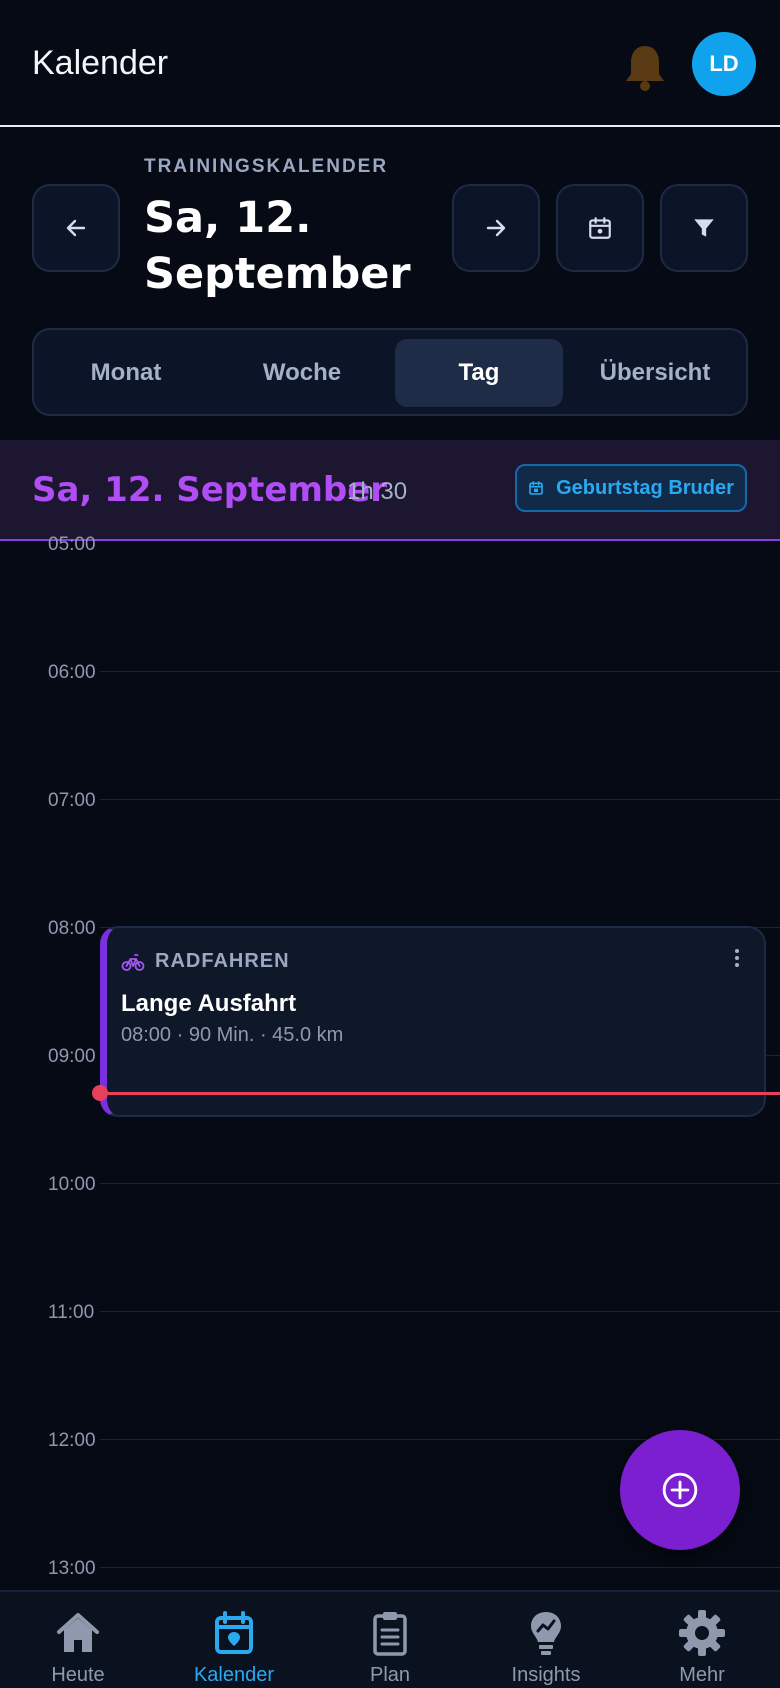 The image size is (780, 1688). I want to click on page-title: Kalender, so click(100, 63).